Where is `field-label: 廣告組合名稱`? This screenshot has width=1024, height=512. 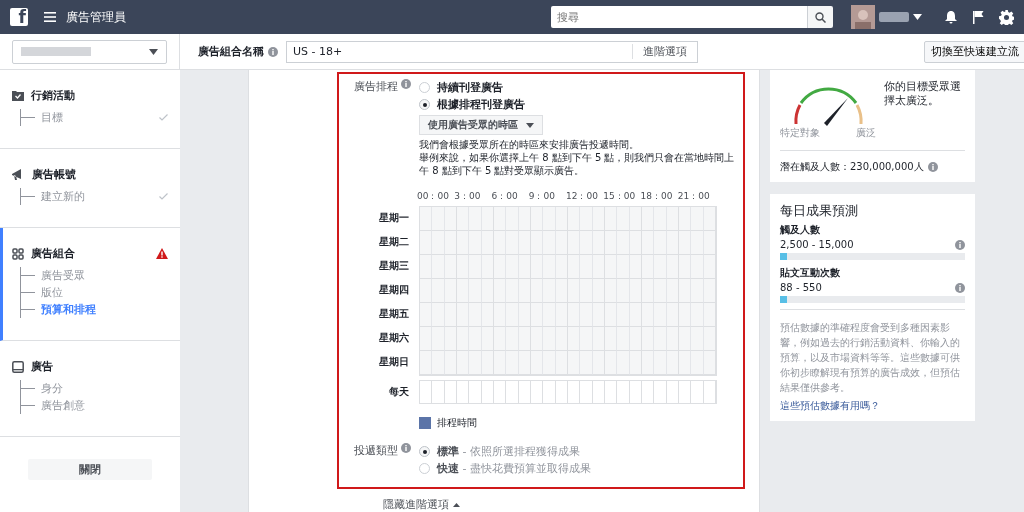 field-label: 廣告組合名稱 is located at coordinates (231, 51).